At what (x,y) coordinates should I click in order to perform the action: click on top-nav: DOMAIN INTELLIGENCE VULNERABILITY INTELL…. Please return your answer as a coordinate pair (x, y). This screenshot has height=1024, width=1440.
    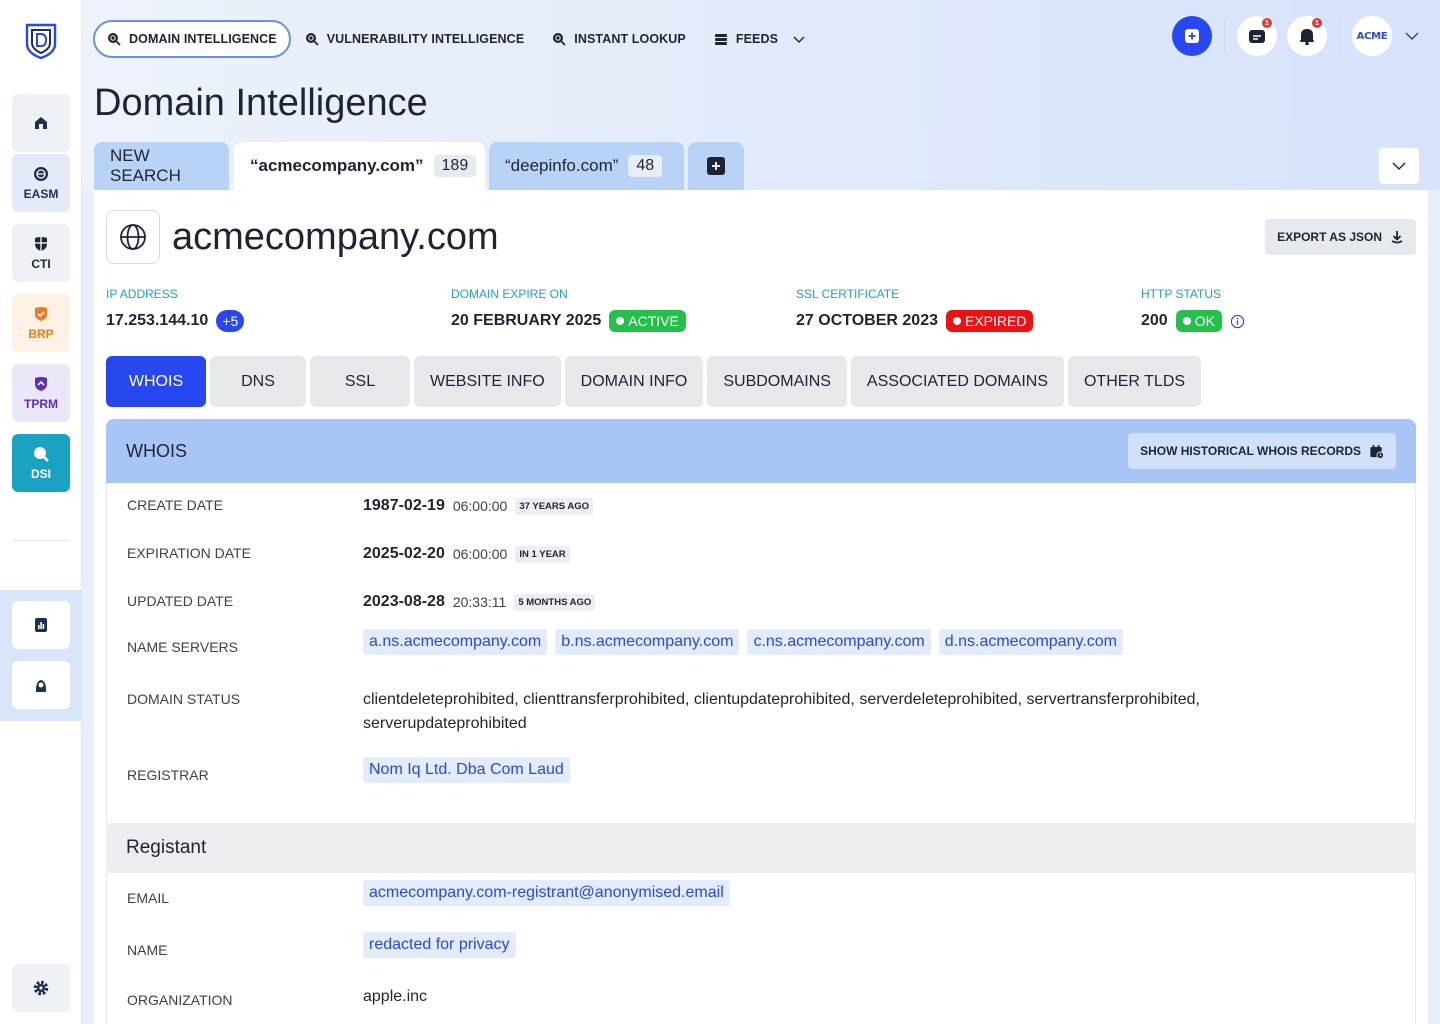
    Looking at the image, I should click on (456, 39).